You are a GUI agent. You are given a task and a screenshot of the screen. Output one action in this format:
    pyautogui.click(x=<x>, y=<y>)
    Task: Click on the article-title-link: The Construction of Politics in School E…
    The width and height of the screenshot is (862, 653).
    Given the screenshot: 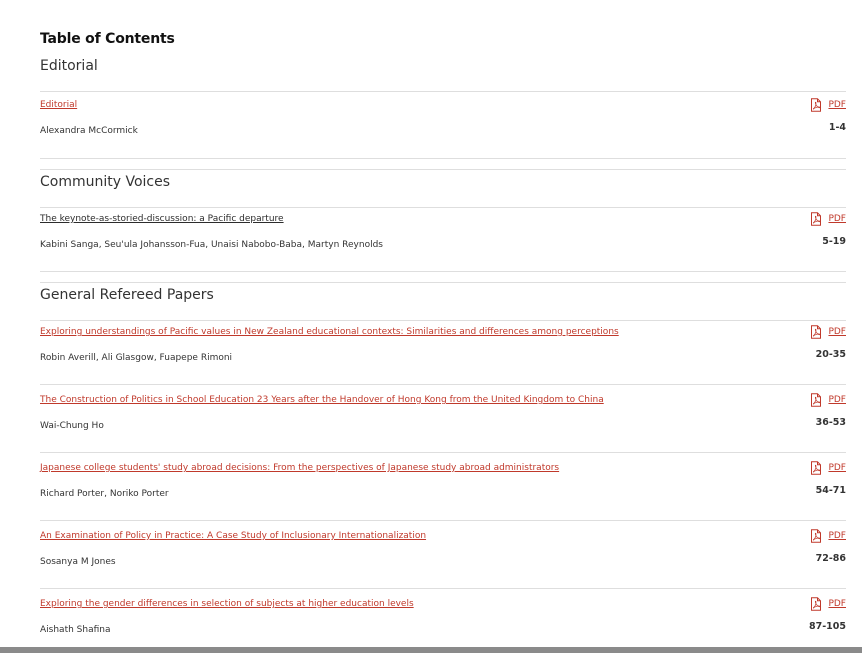 What is the action you would take?
    pyautogui.click(x=322, y=400)
    